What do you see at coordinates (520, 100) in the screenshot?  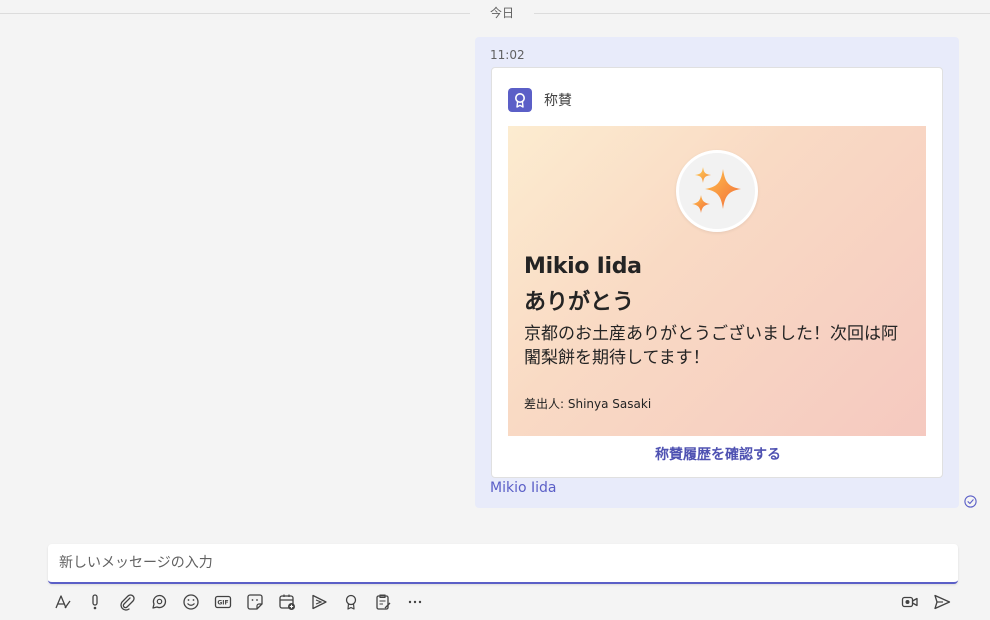 I see `praise-badge-icon` at bounding box center [520, 100].